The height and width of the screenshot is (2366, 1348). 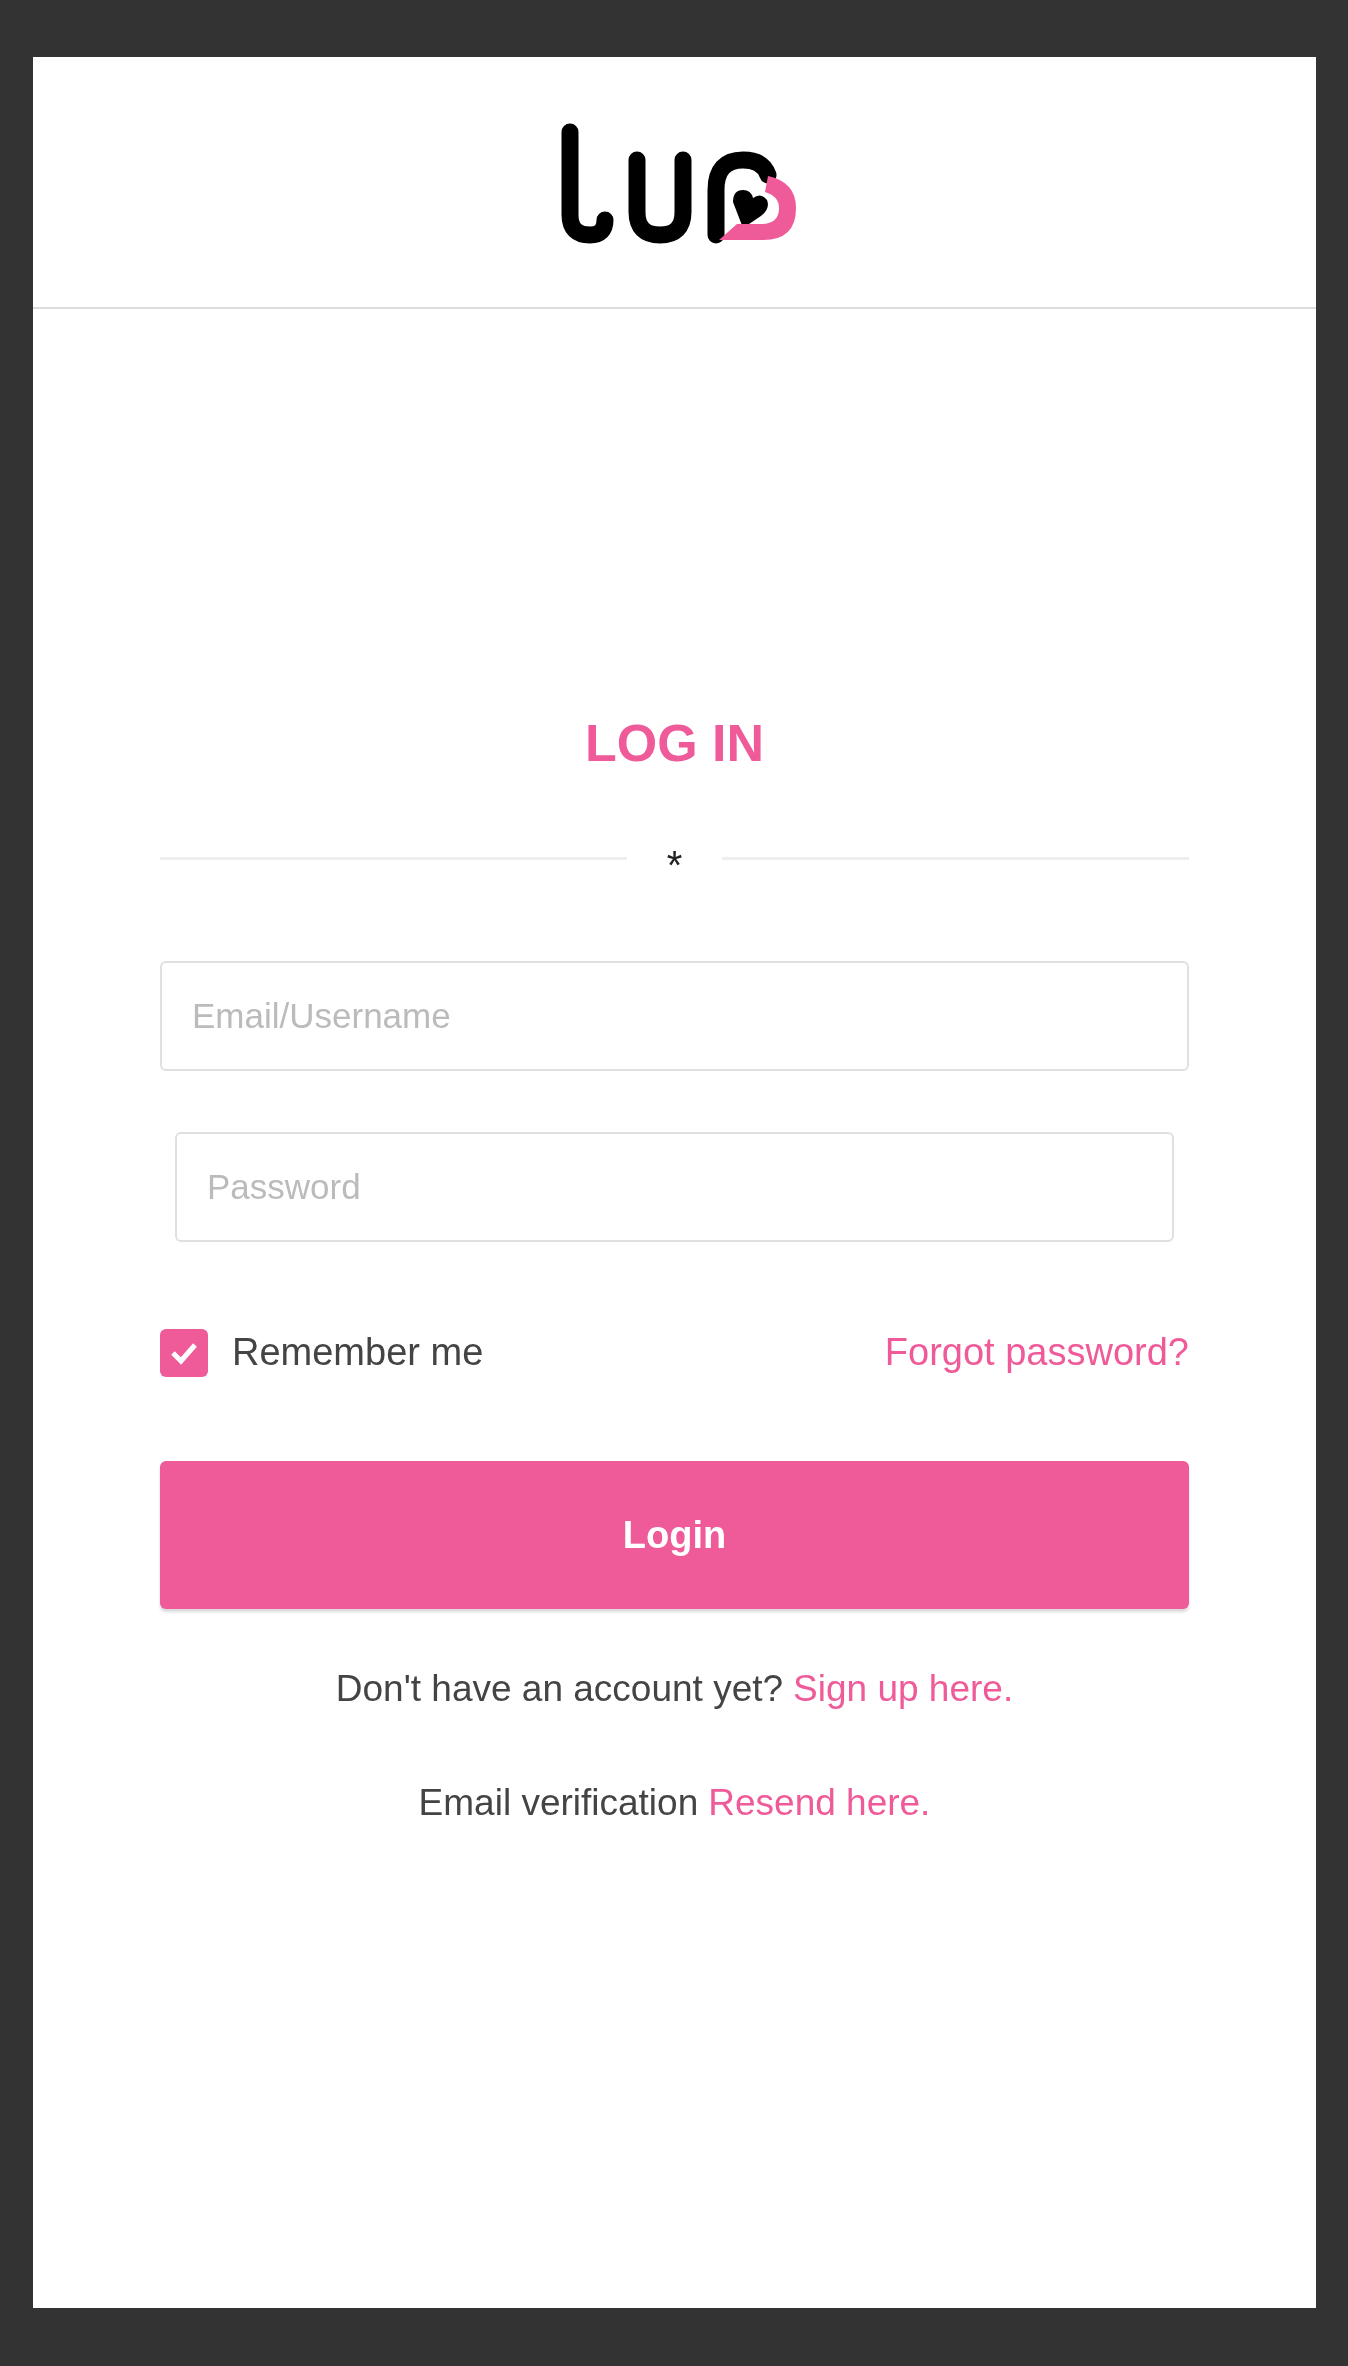 I want to click on login-button: Login, so click(x=674, y=1535).